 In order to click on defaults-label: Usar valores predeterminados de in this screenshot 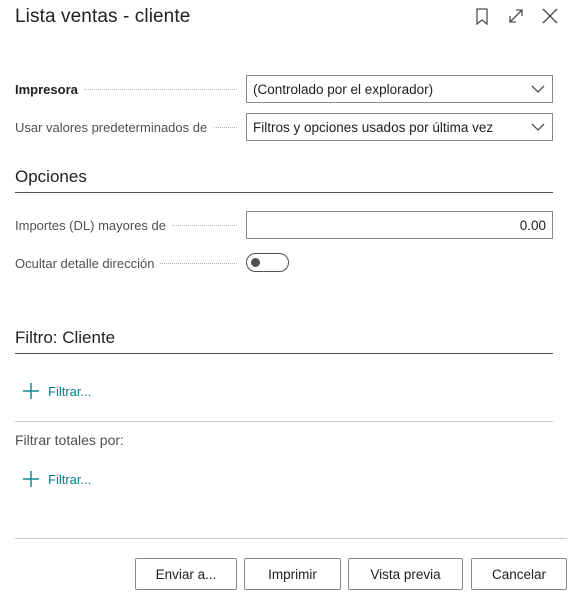, I will do `click(130, 127)`.